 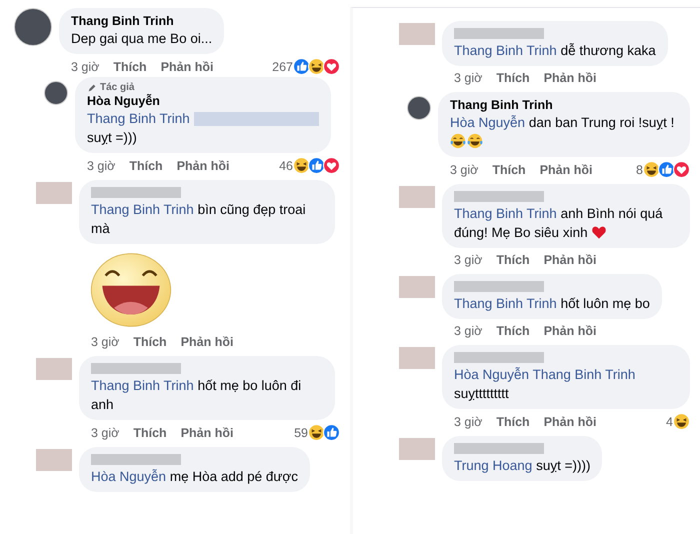 I want to click on author-label: Tác giả, so click(x=117, y=87).